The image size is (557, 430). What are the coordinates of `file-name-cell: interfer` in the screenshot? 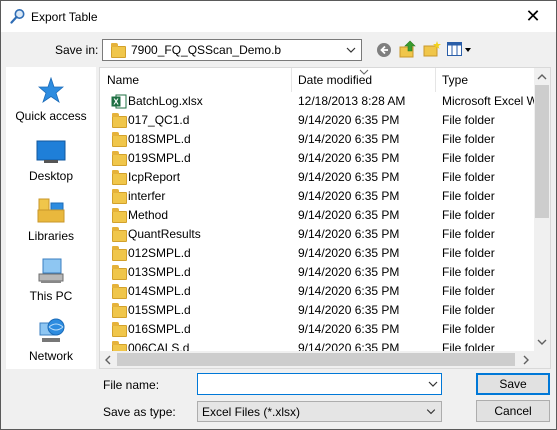 It's located at (147, 196).